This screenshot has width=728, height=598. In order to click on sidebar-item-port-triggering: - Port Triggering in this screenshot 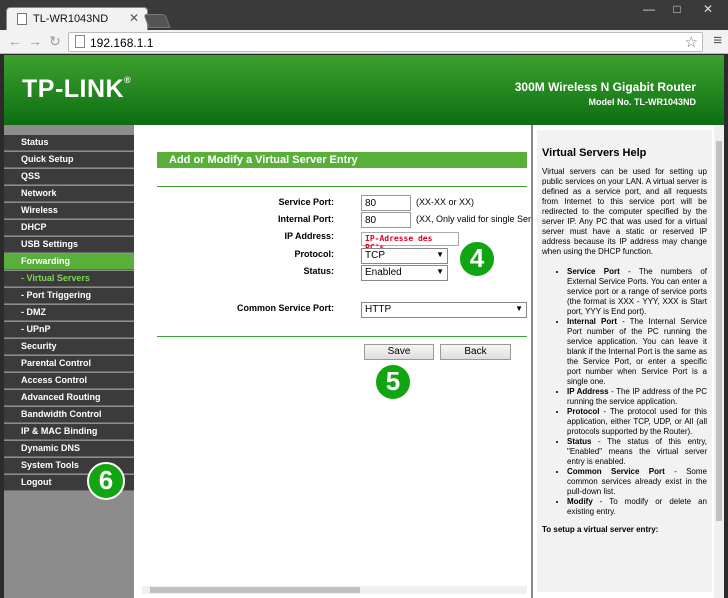, I will do `click(69, 296)`.